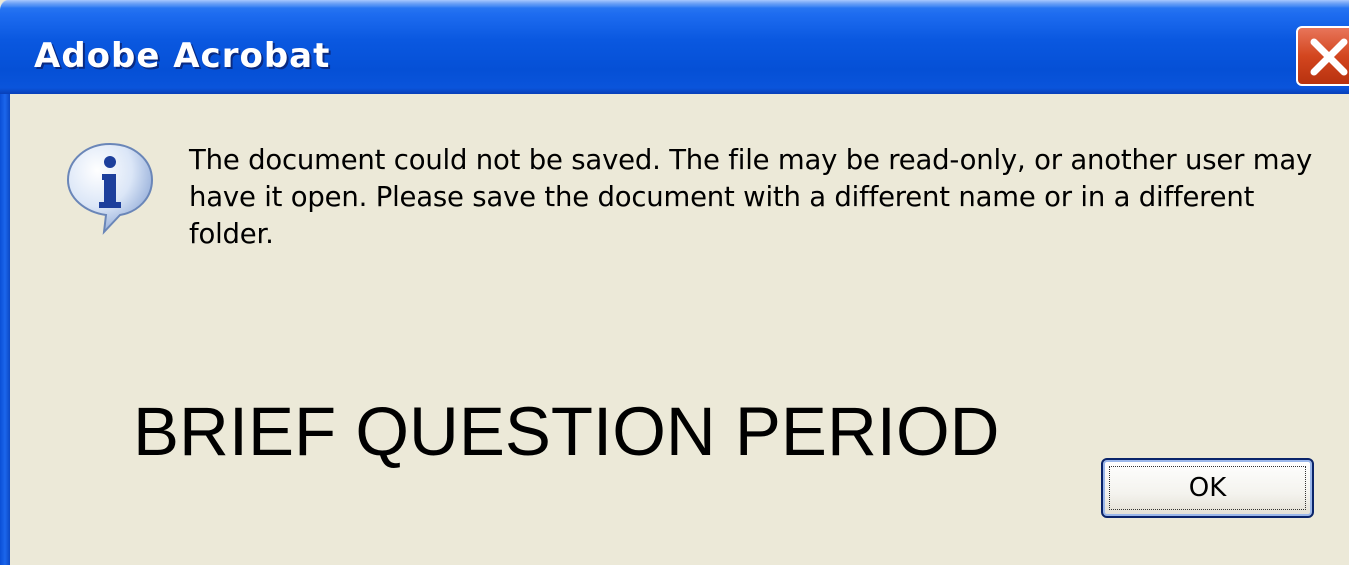 The height and width of the screenshot is (565, 1349). I want to click on ok-button: OK, so click(1207, 488).